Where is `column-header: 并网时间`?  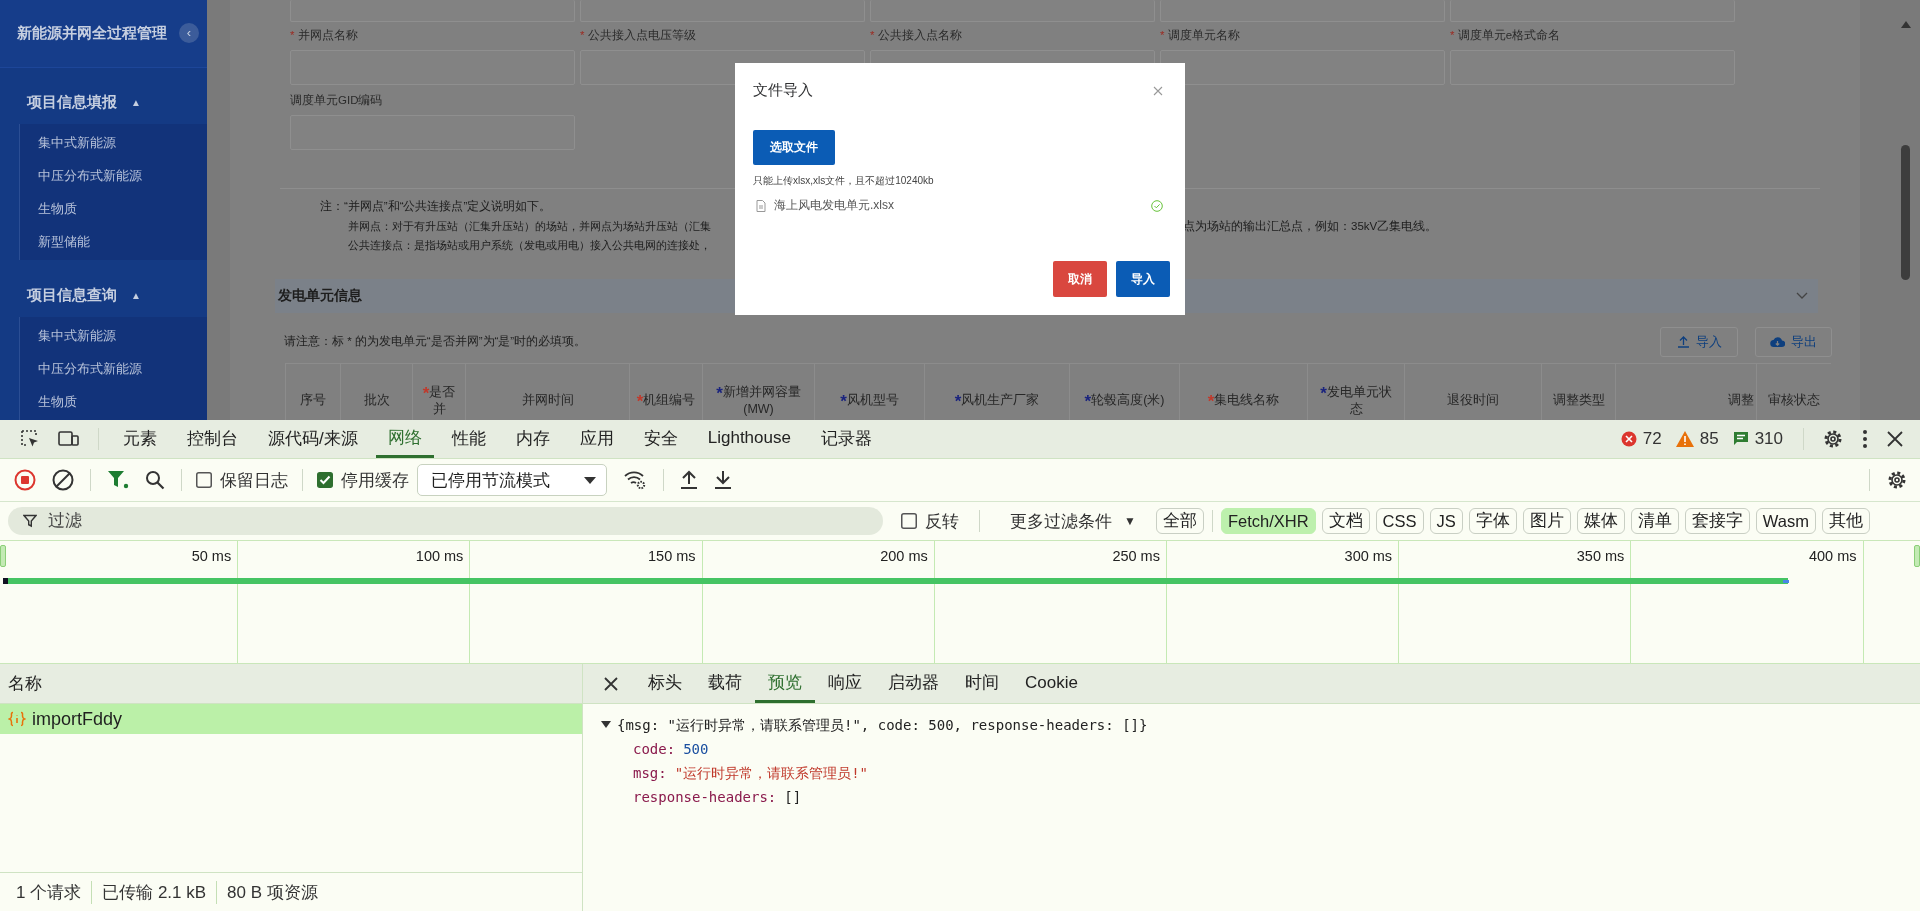
column-header: 并网时间 is located at coordinates (547, 400).